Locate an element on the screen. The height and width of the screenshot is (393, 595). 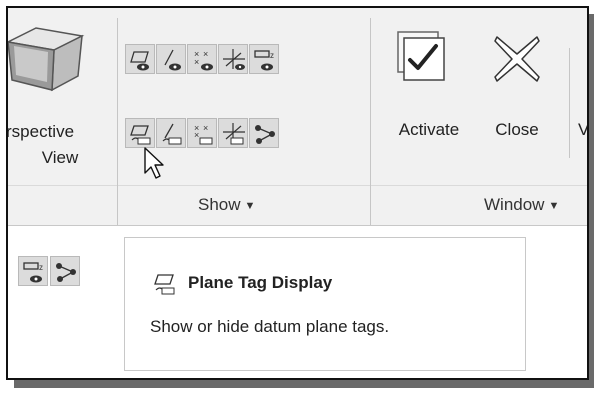
csys-tag-display-button is located at coordinates (233, 133).